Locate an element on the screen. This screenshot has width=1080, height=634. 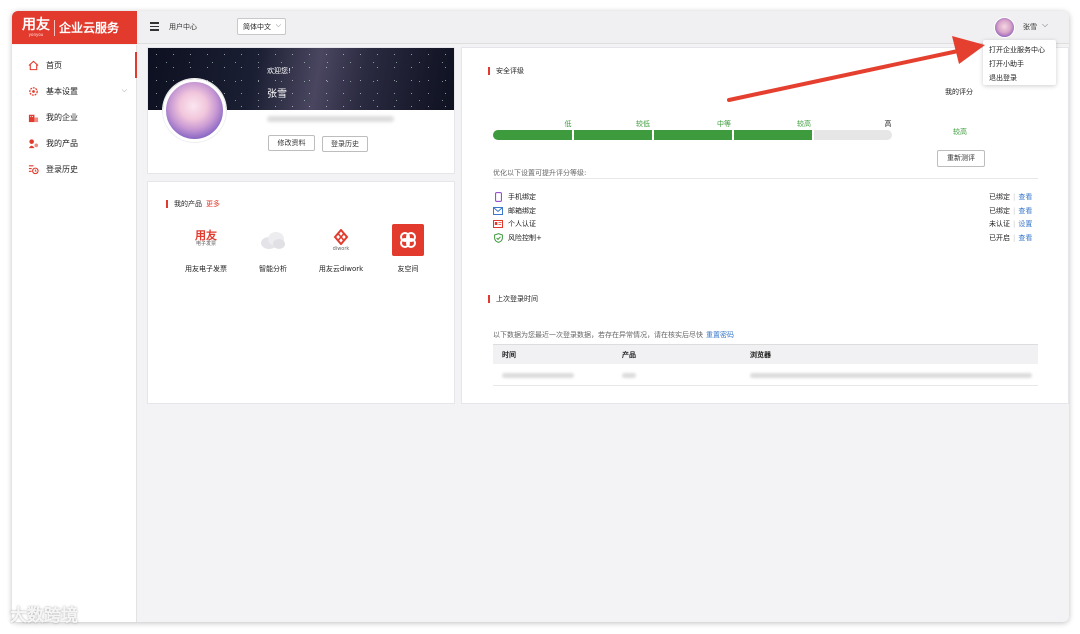
product-label: 智能分析 is located at coordinates (273, 269).